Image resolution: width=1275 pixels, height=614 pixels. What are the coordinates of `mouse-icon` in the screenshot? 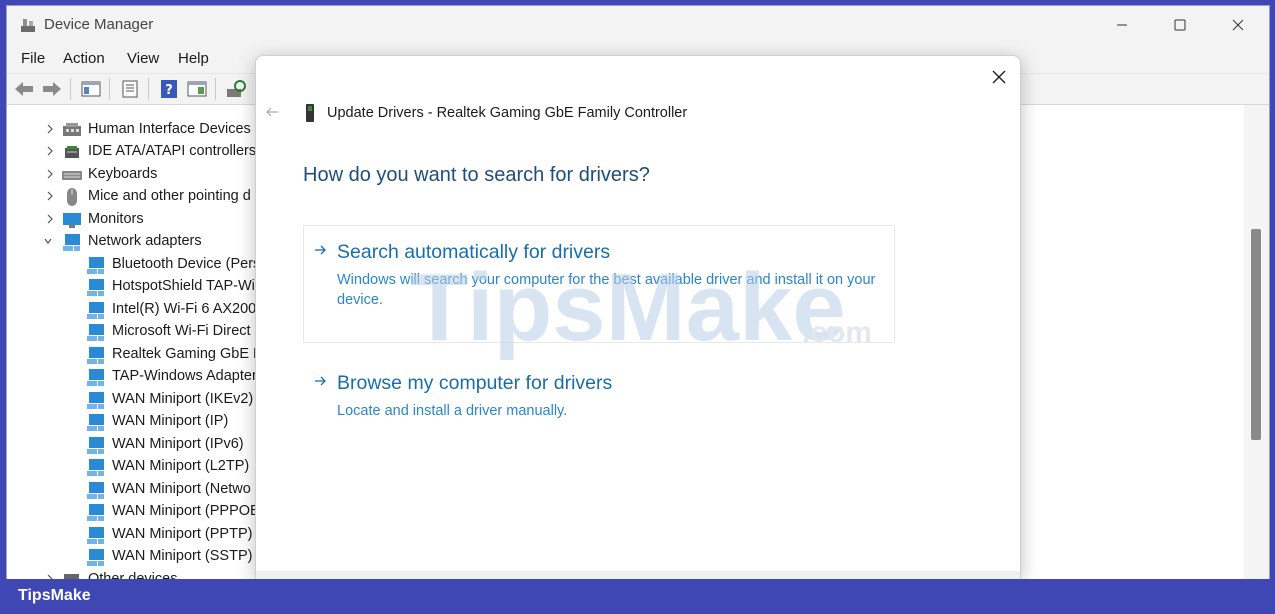 It's located at (72, 197).